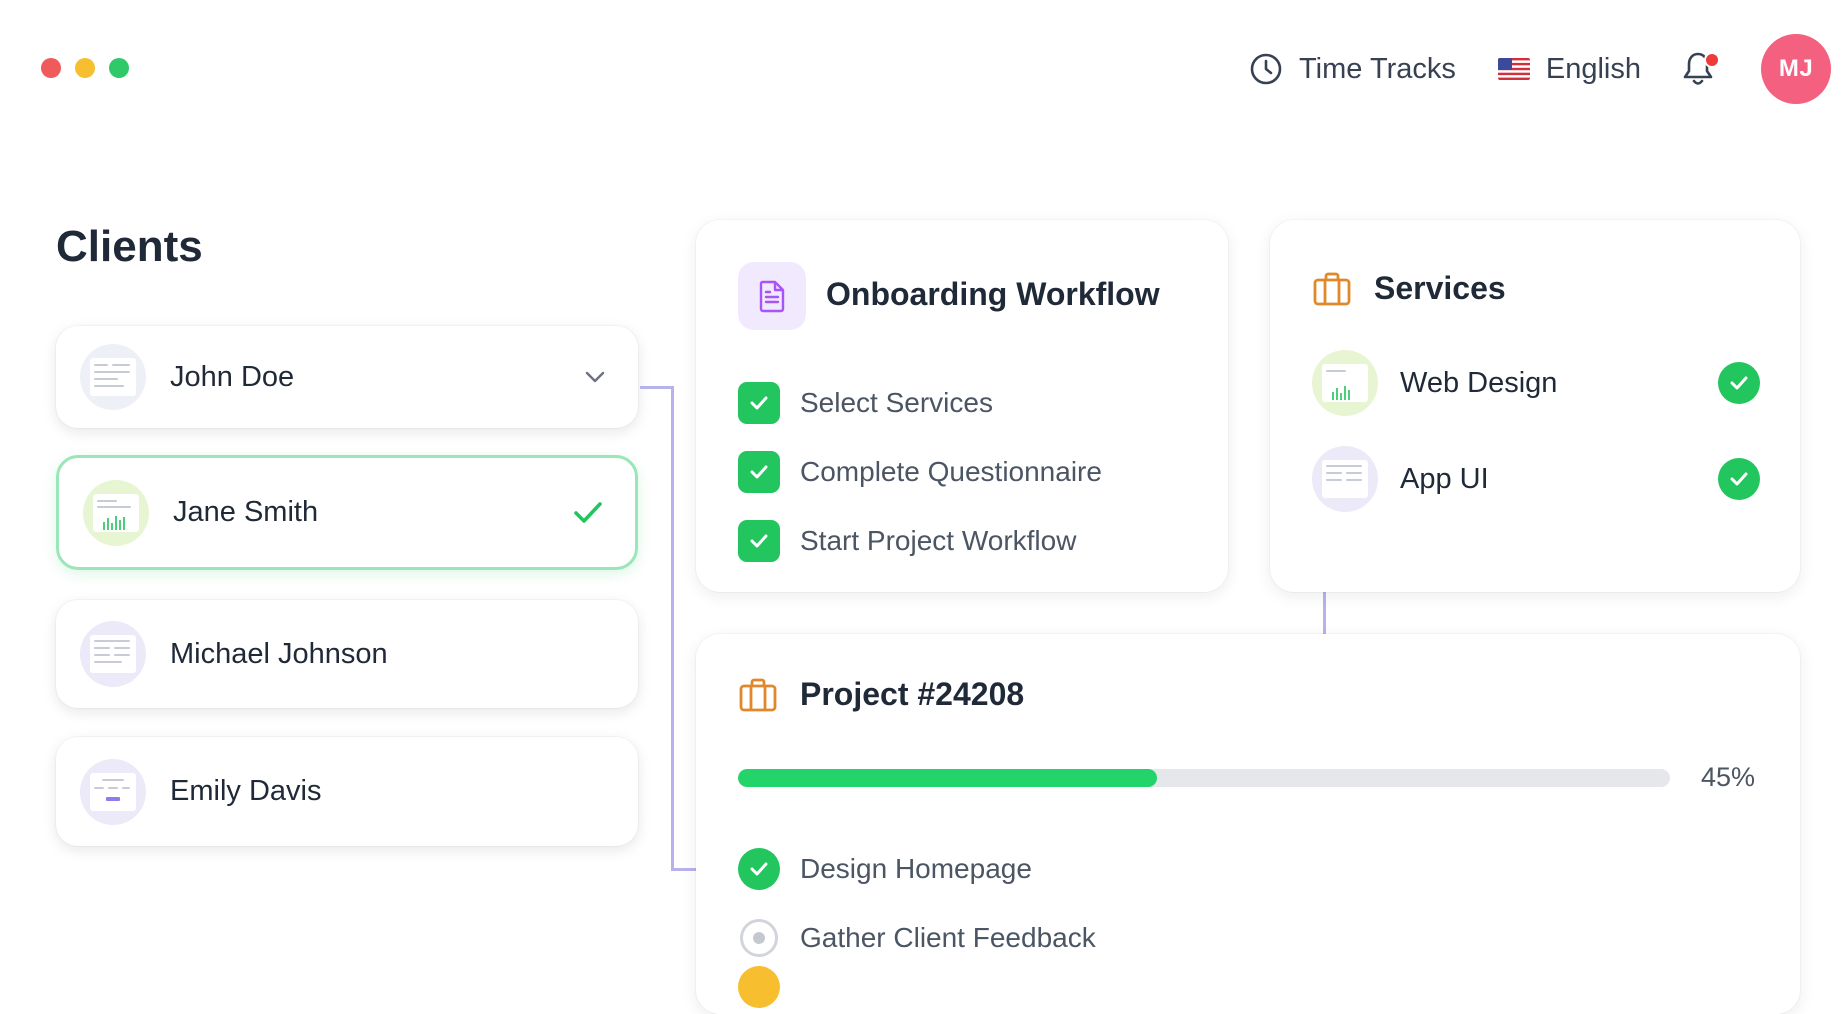  I want to click on window-controls, so click(85, 68).